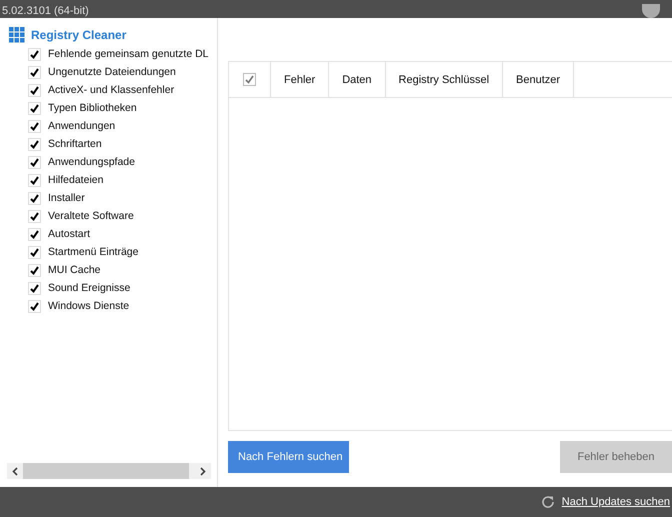  What do you see at coordinates (548, 502) in the screenshot?
I see `refresh-icon` at bounding box center [548, 502].